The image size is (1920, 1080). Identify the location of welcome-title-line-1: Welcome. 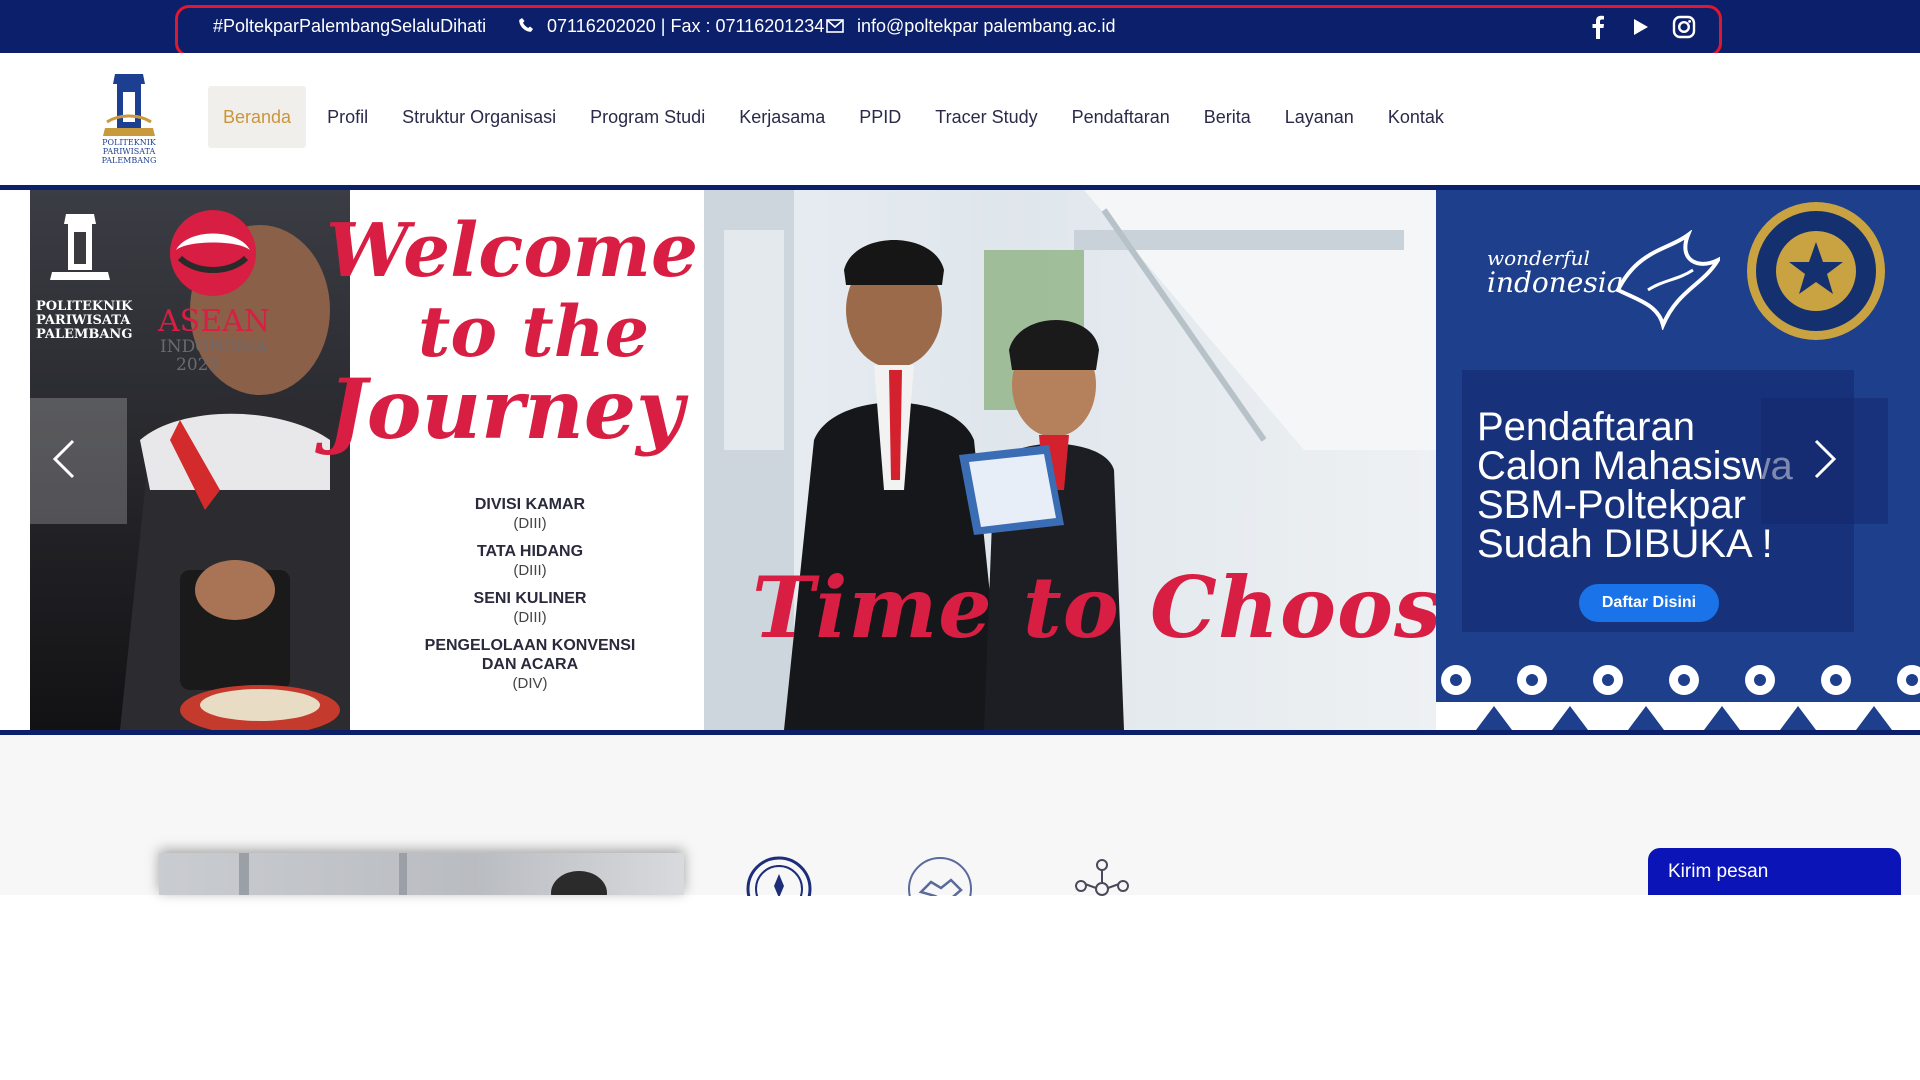
(512, 251).